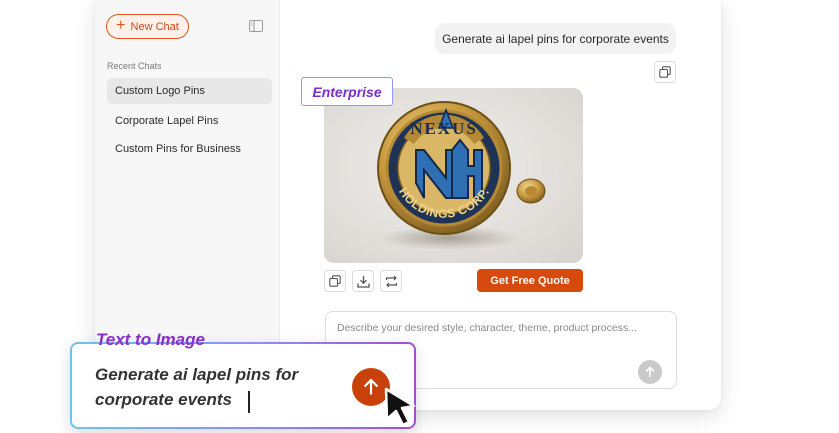 Image resolution: width=839 pixels, height=433 pixels. I want to click on sidebar-toggle-icon, so click(256, 26).